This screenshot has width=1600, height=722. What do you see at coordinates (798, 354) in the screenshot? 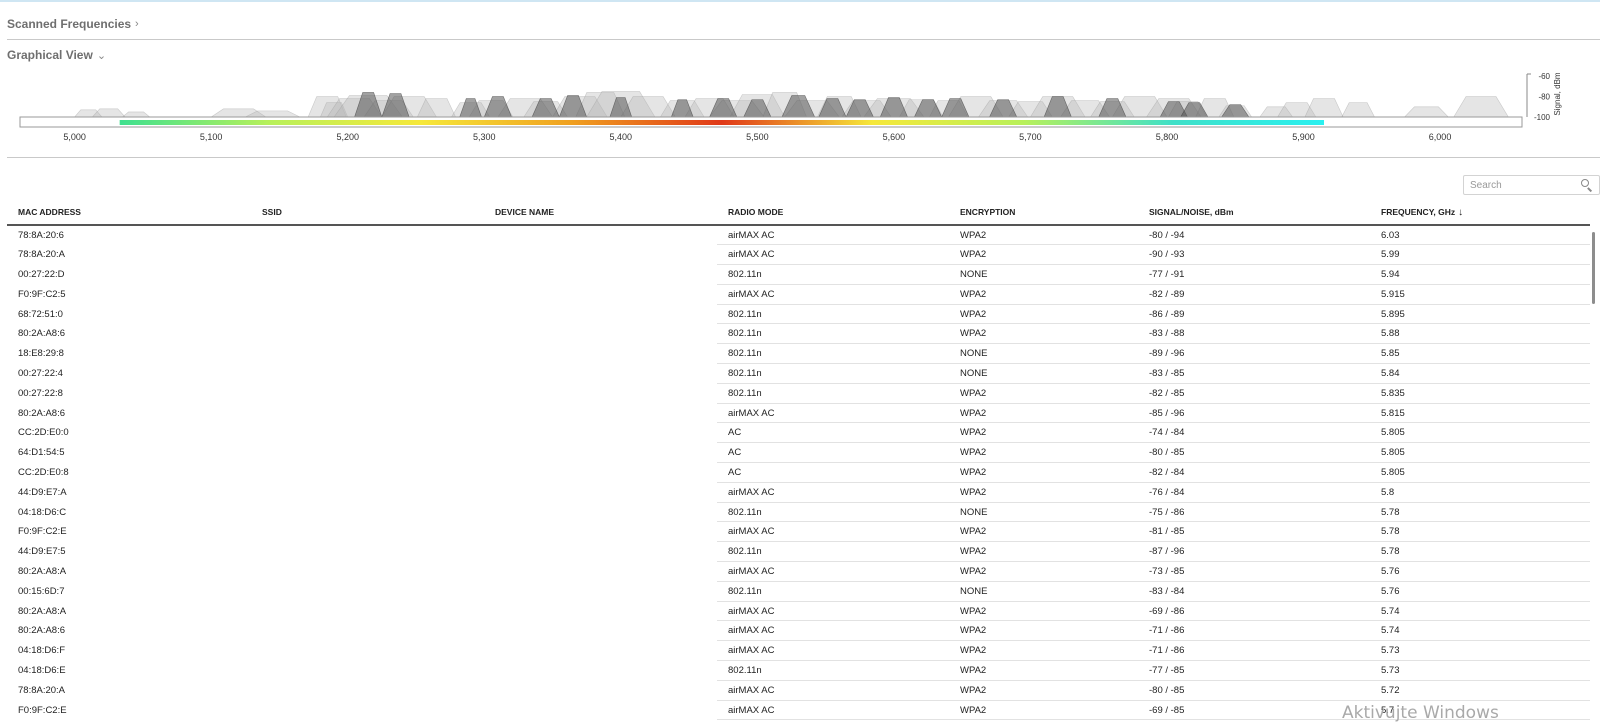
I see `table-row: 18:E8:29:8 802.11n NONE -89 / -96 5.85` at bounding box center [798, 354].